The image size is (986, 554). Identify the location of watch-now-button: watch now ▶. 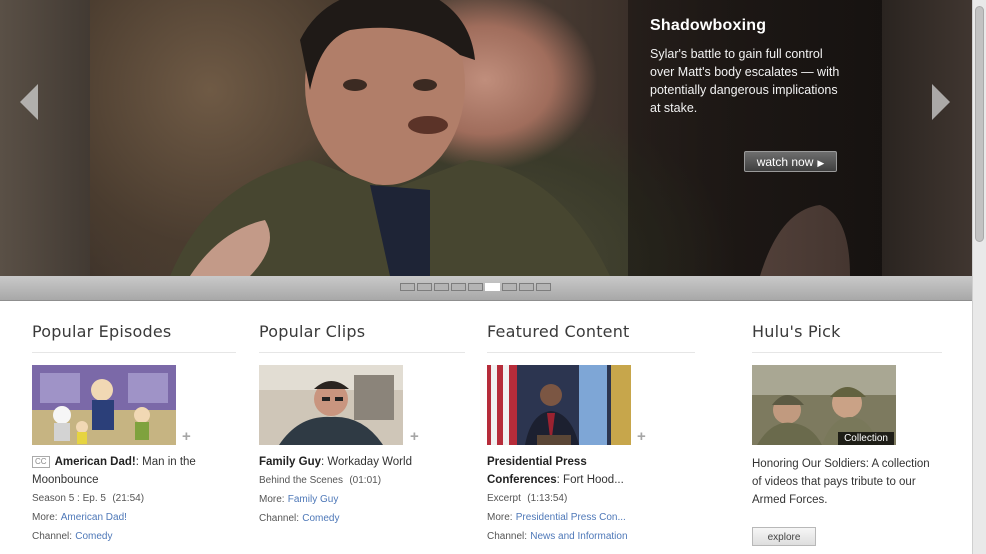
(790, 161).